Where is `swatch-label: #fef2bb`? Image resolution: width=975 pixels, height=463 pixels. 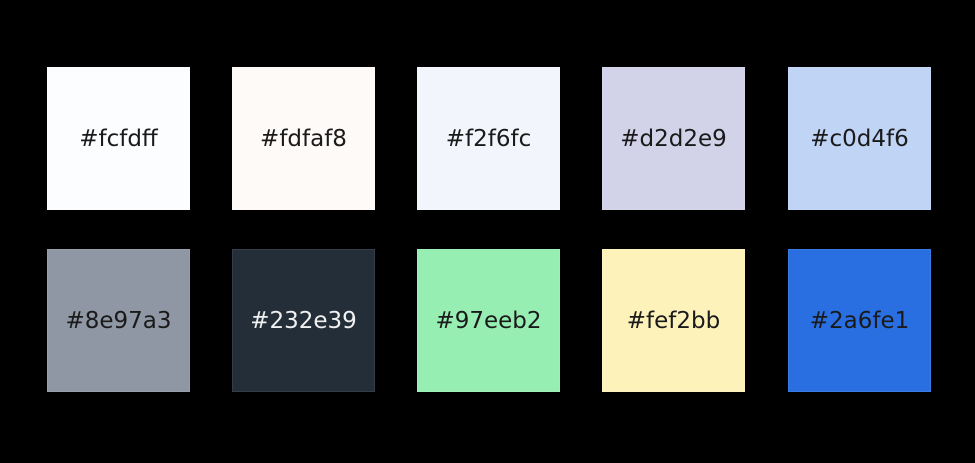
swatch-label: #fef2bb is located at coordinates (673, 320).